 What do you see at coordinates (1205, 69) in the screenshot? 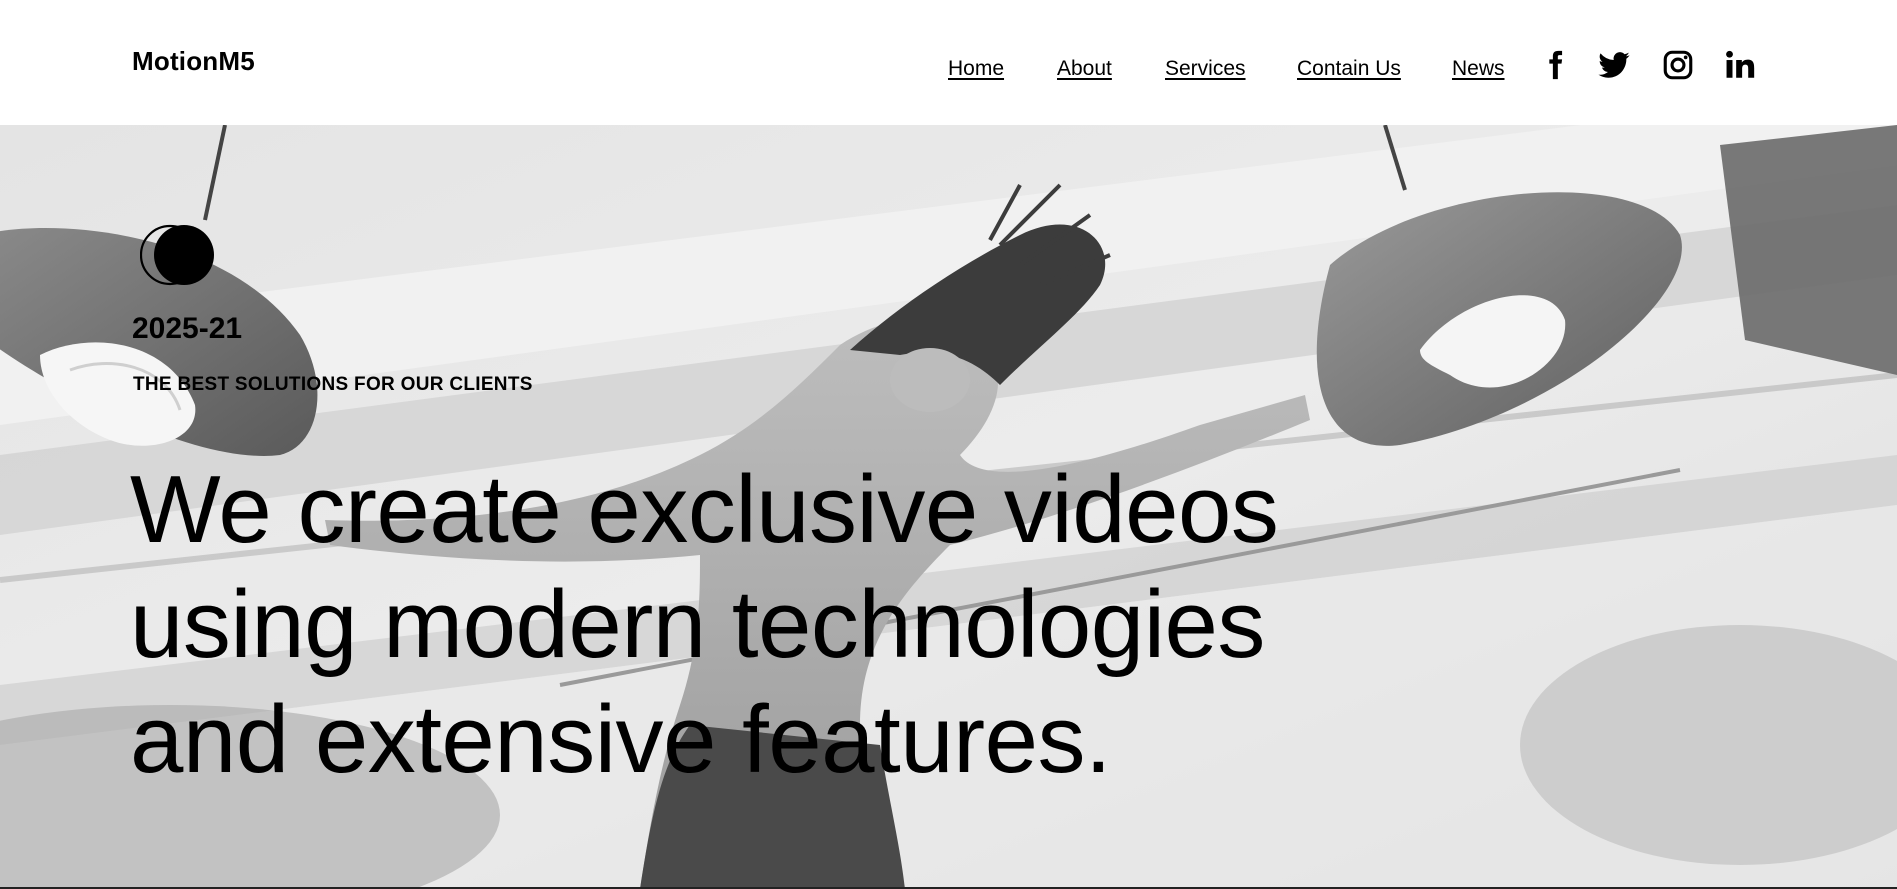
I see `nav-link-services: Services` at bounding box center [1205, 69].